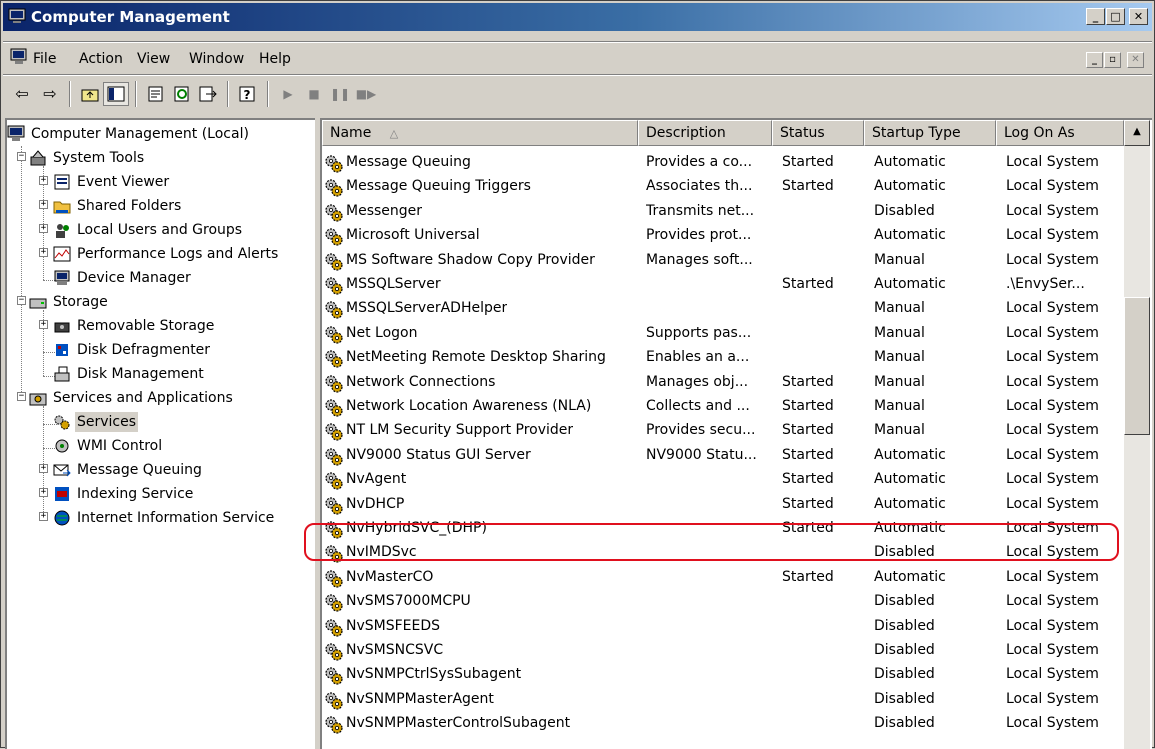  Describe the element at coordinates (722, 603) in the screenshot. I see `service-row: NvSMS7000MCPU Disabled Local System` at that location.